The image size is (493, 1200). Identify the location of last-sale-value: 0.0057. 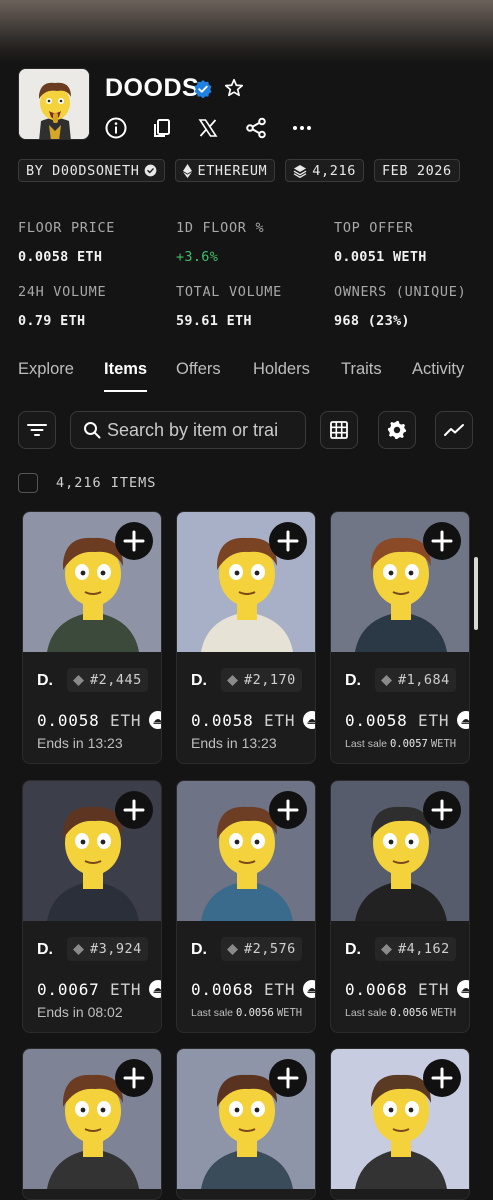
(408, 744).